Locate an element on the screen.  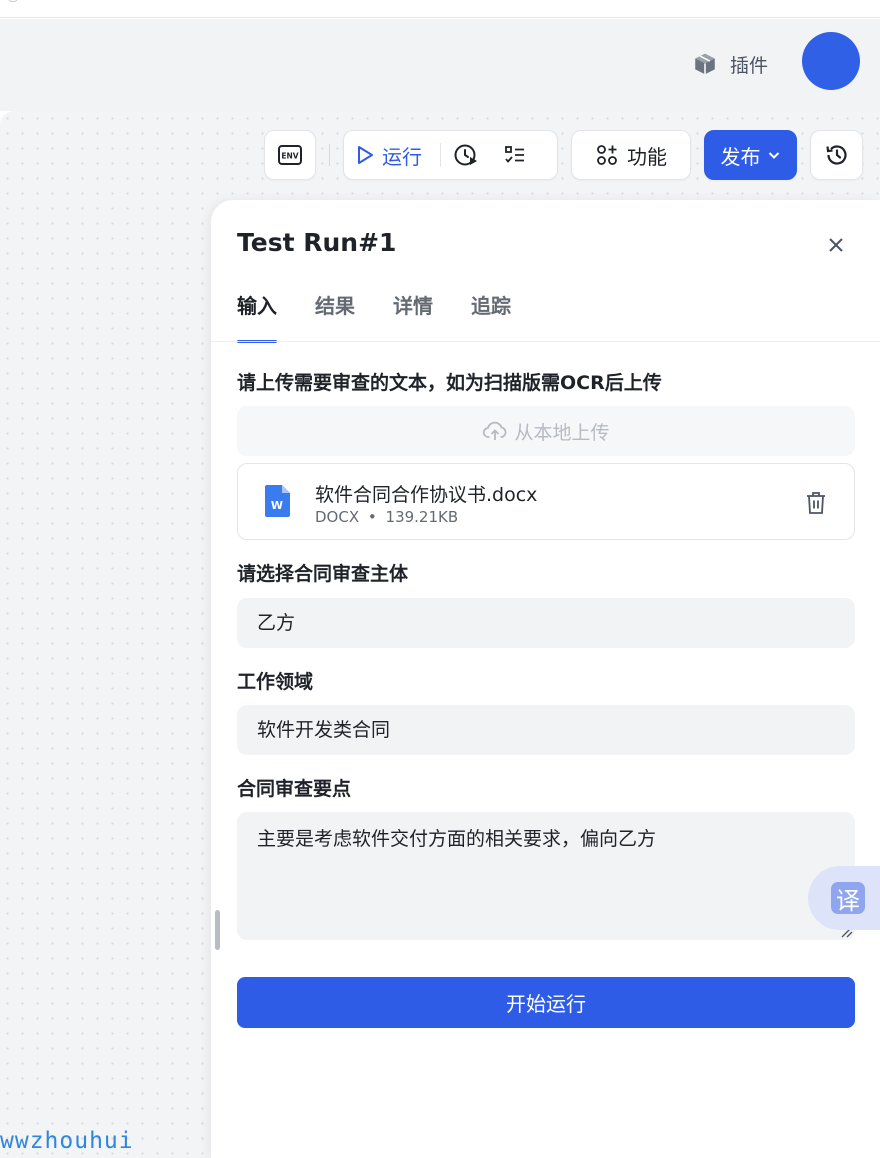
app-header: 插件 is located at coordinates (440, 65).